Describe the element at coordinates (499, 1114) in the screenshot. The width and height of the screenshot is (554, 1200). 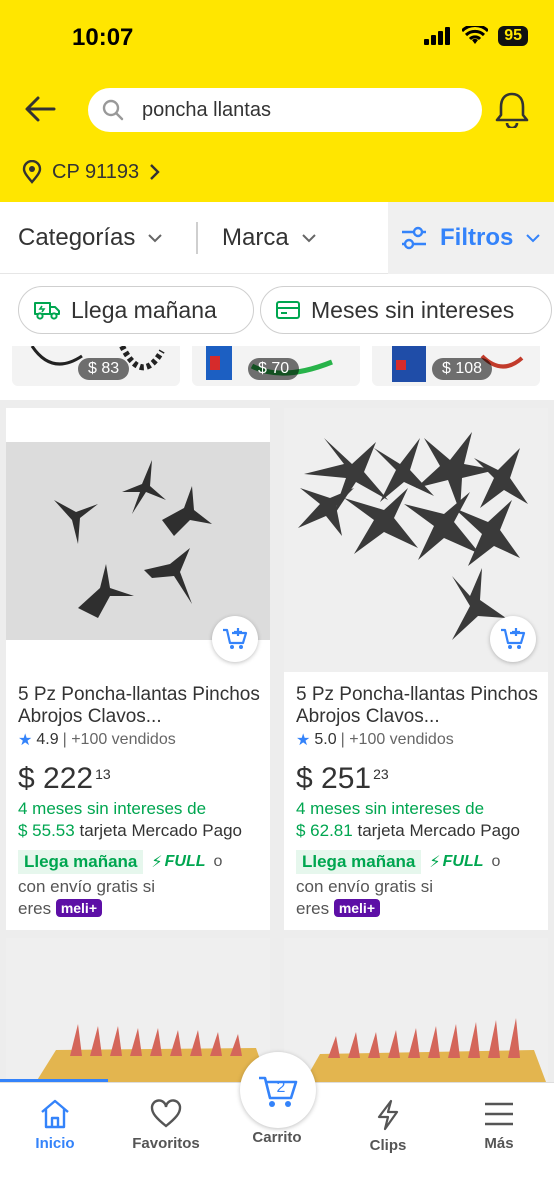
I see `menu-icon` at that location.